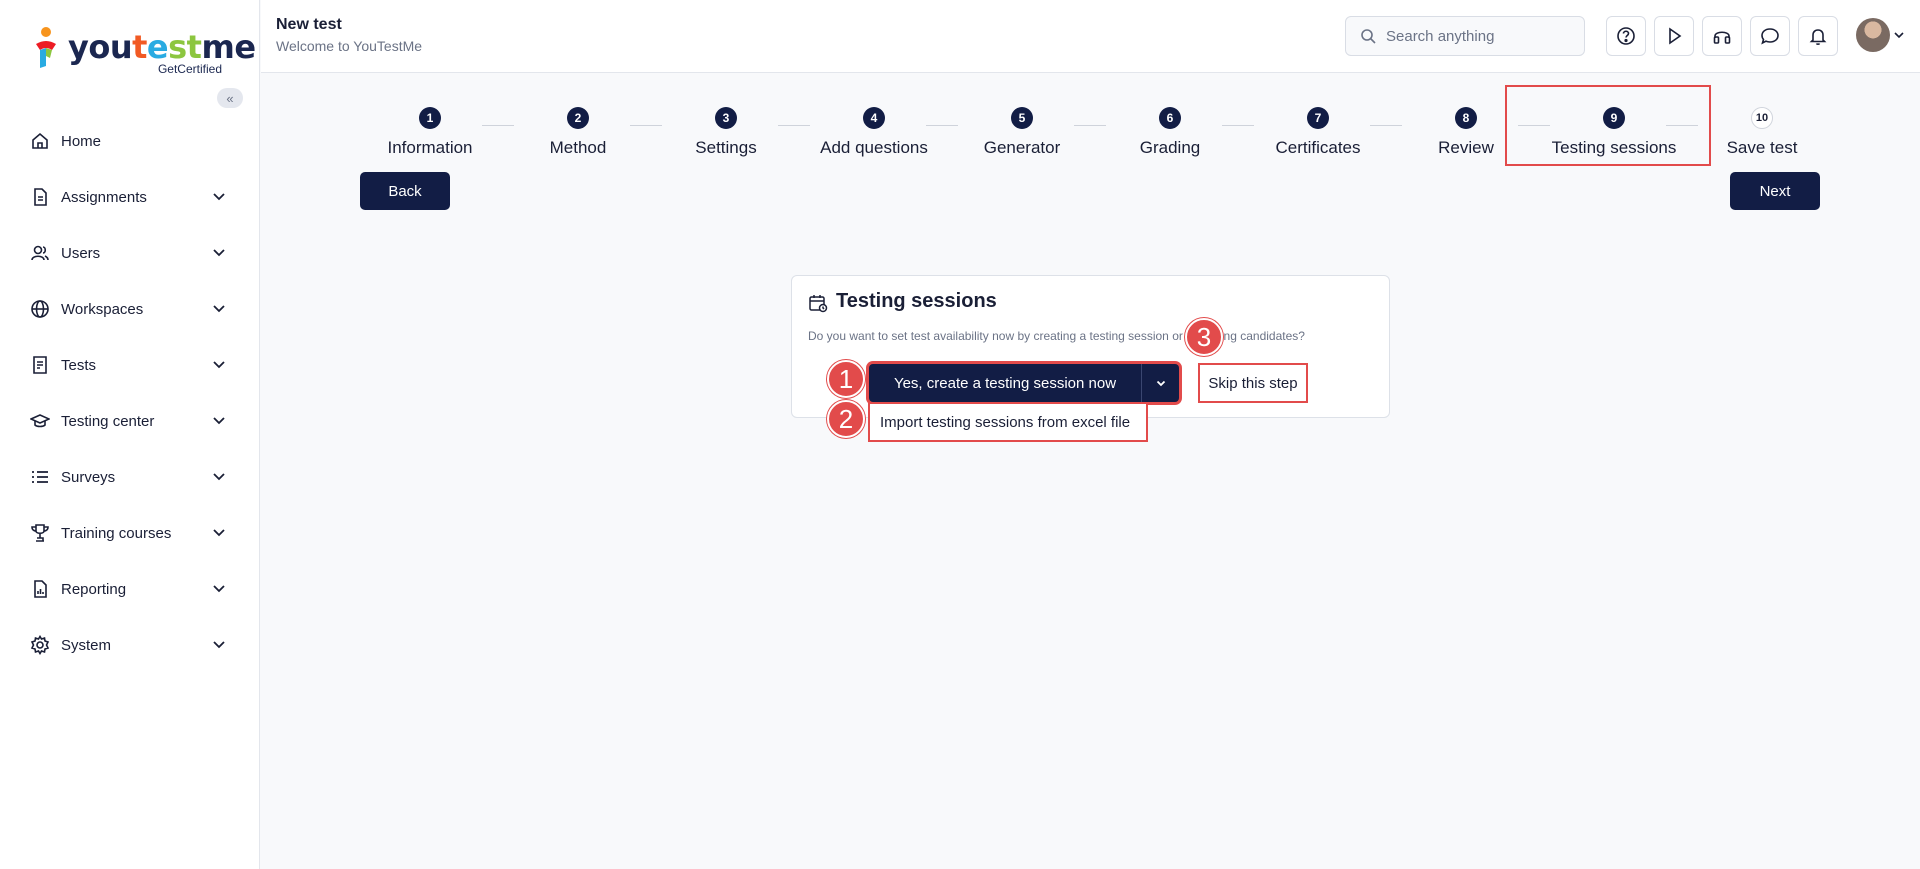 Image resolution: width=1920 pixels, height=869 pixels. Describe the element at coordinates (40, 365) in the screenshot. I see `checklist-icon` at that location.